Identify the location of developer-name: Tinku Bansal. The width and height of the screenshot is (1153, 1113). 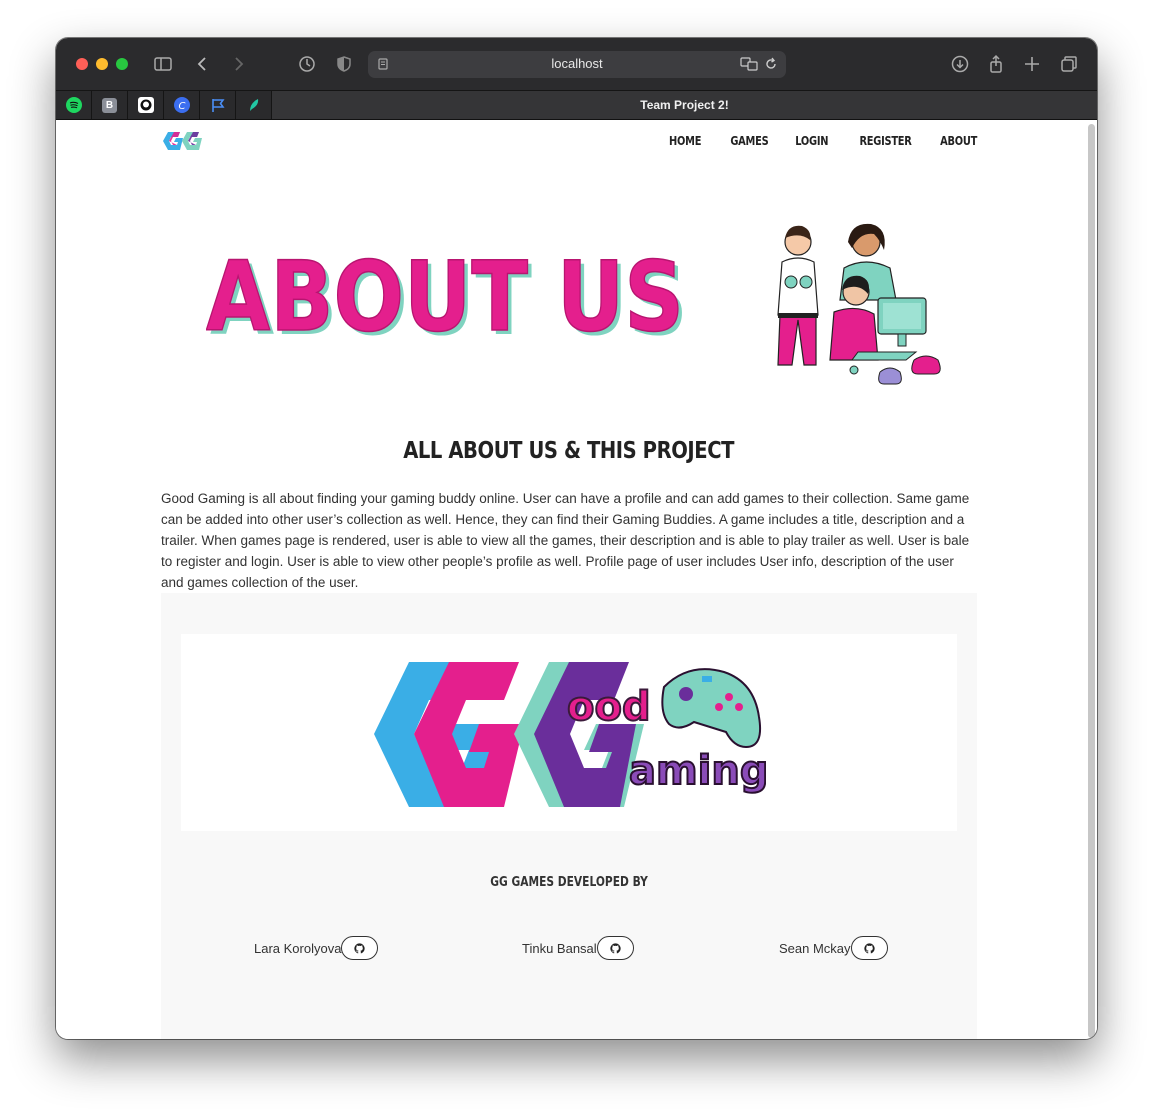
(559, 948).